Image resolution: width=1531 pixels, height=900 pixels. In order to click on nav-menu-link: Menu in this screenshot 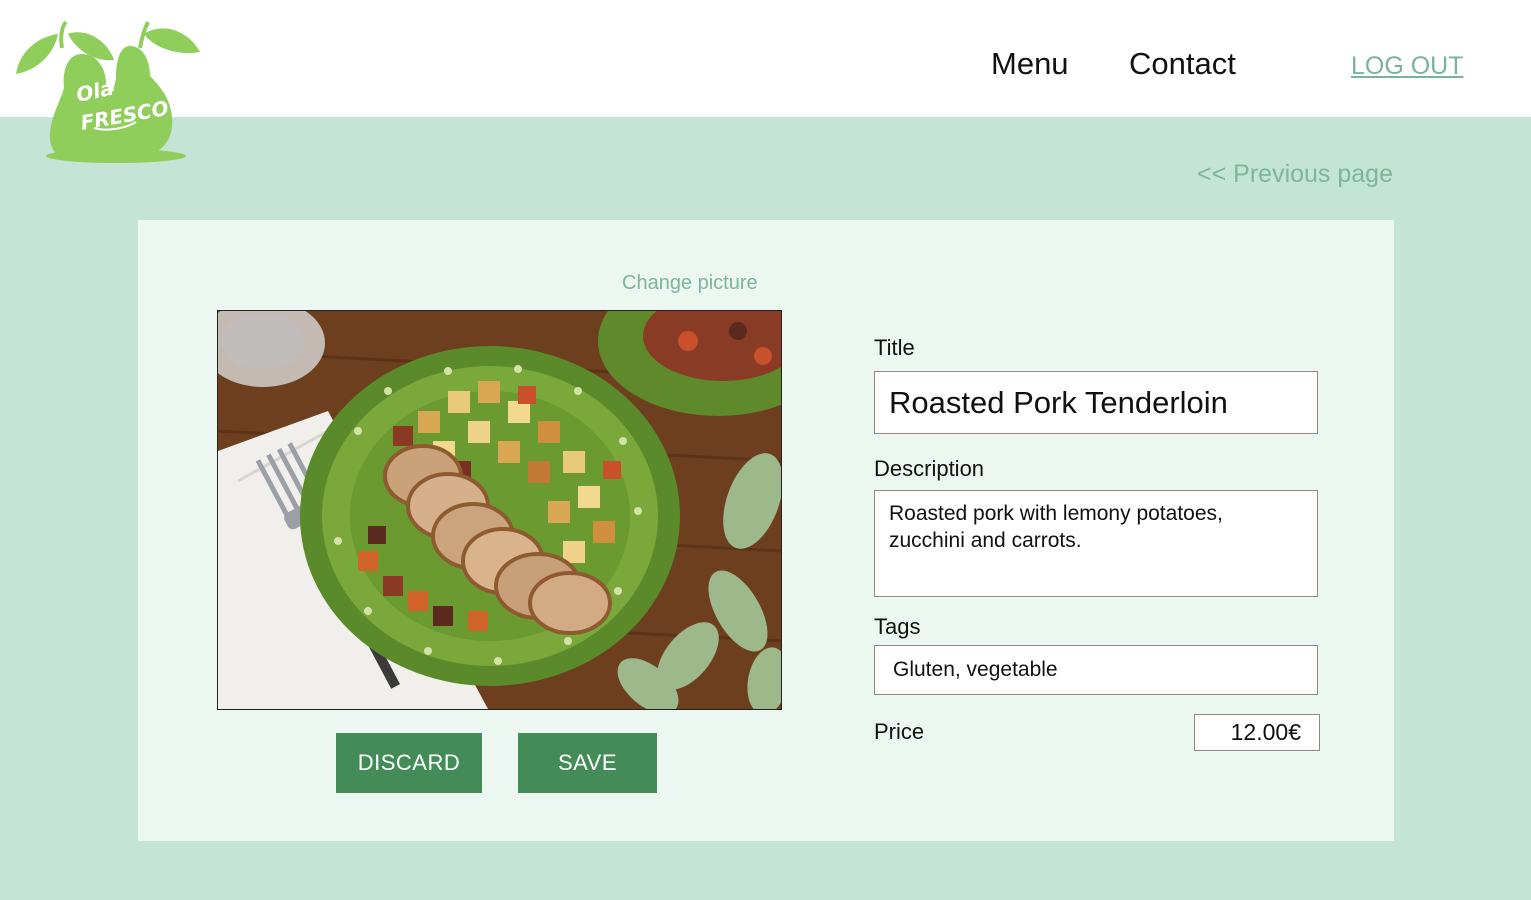, I will do `click(1030, 64)`.